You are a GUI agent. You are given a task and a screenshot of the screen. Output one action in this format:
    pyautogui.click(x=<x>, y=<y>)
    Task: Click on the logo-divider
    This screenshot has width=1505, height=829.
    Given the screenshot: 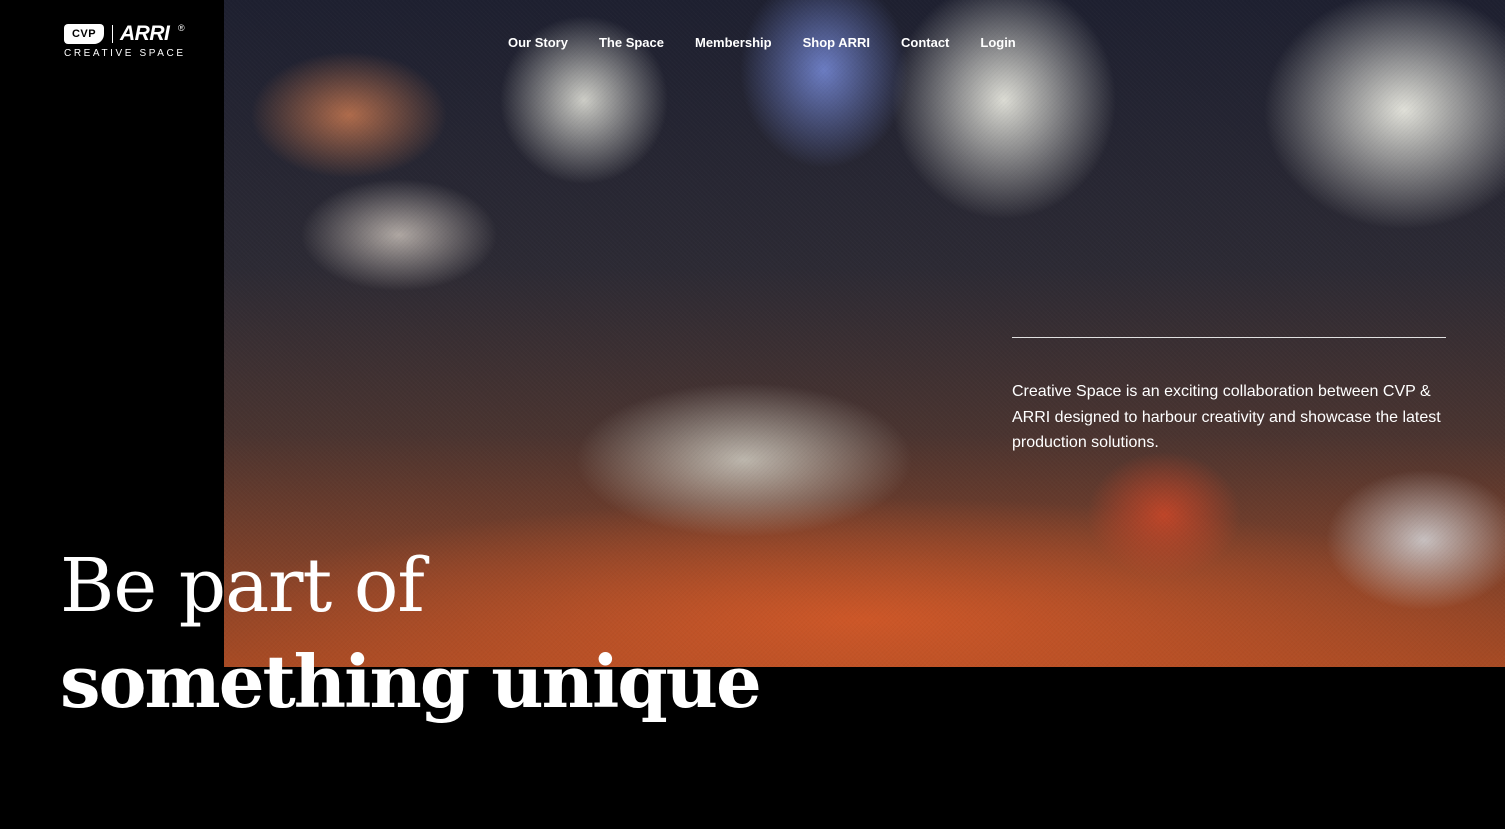 What is the action you would take?
    pyautogui.click(x=112, y=34)
    